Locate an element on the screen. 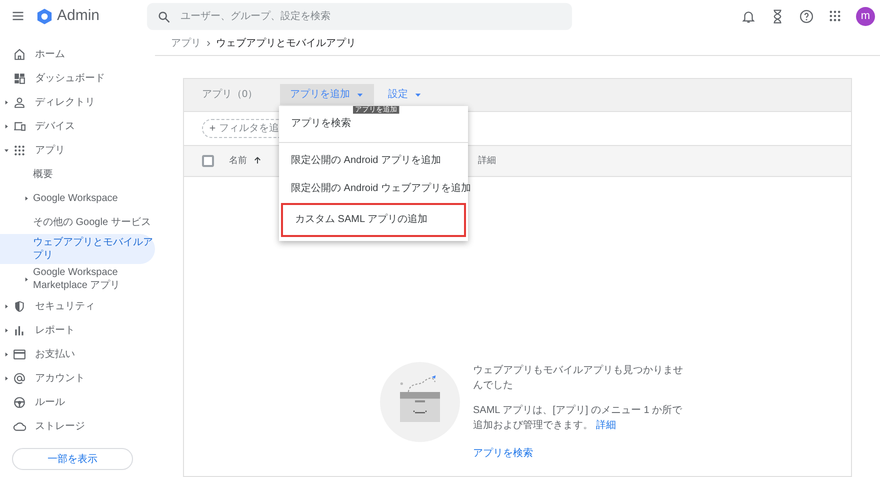 The height and width of the screenshot is (477, 880). sidebar-item: セキュリティ is located at coordinates (65, 306).